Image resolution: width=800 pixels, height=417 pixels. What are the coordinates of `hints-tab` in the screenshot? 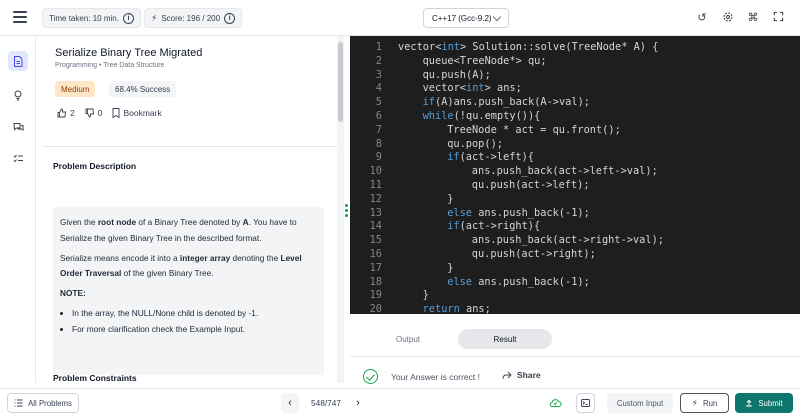 It's located at (18, 95).